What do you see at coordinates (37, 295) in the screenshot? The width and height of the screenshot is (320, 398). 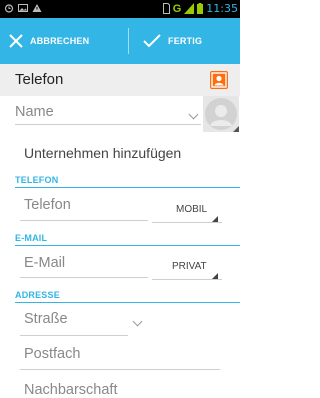 I see `address-section-header: ADRESSE` at bounding box center [37, 295].